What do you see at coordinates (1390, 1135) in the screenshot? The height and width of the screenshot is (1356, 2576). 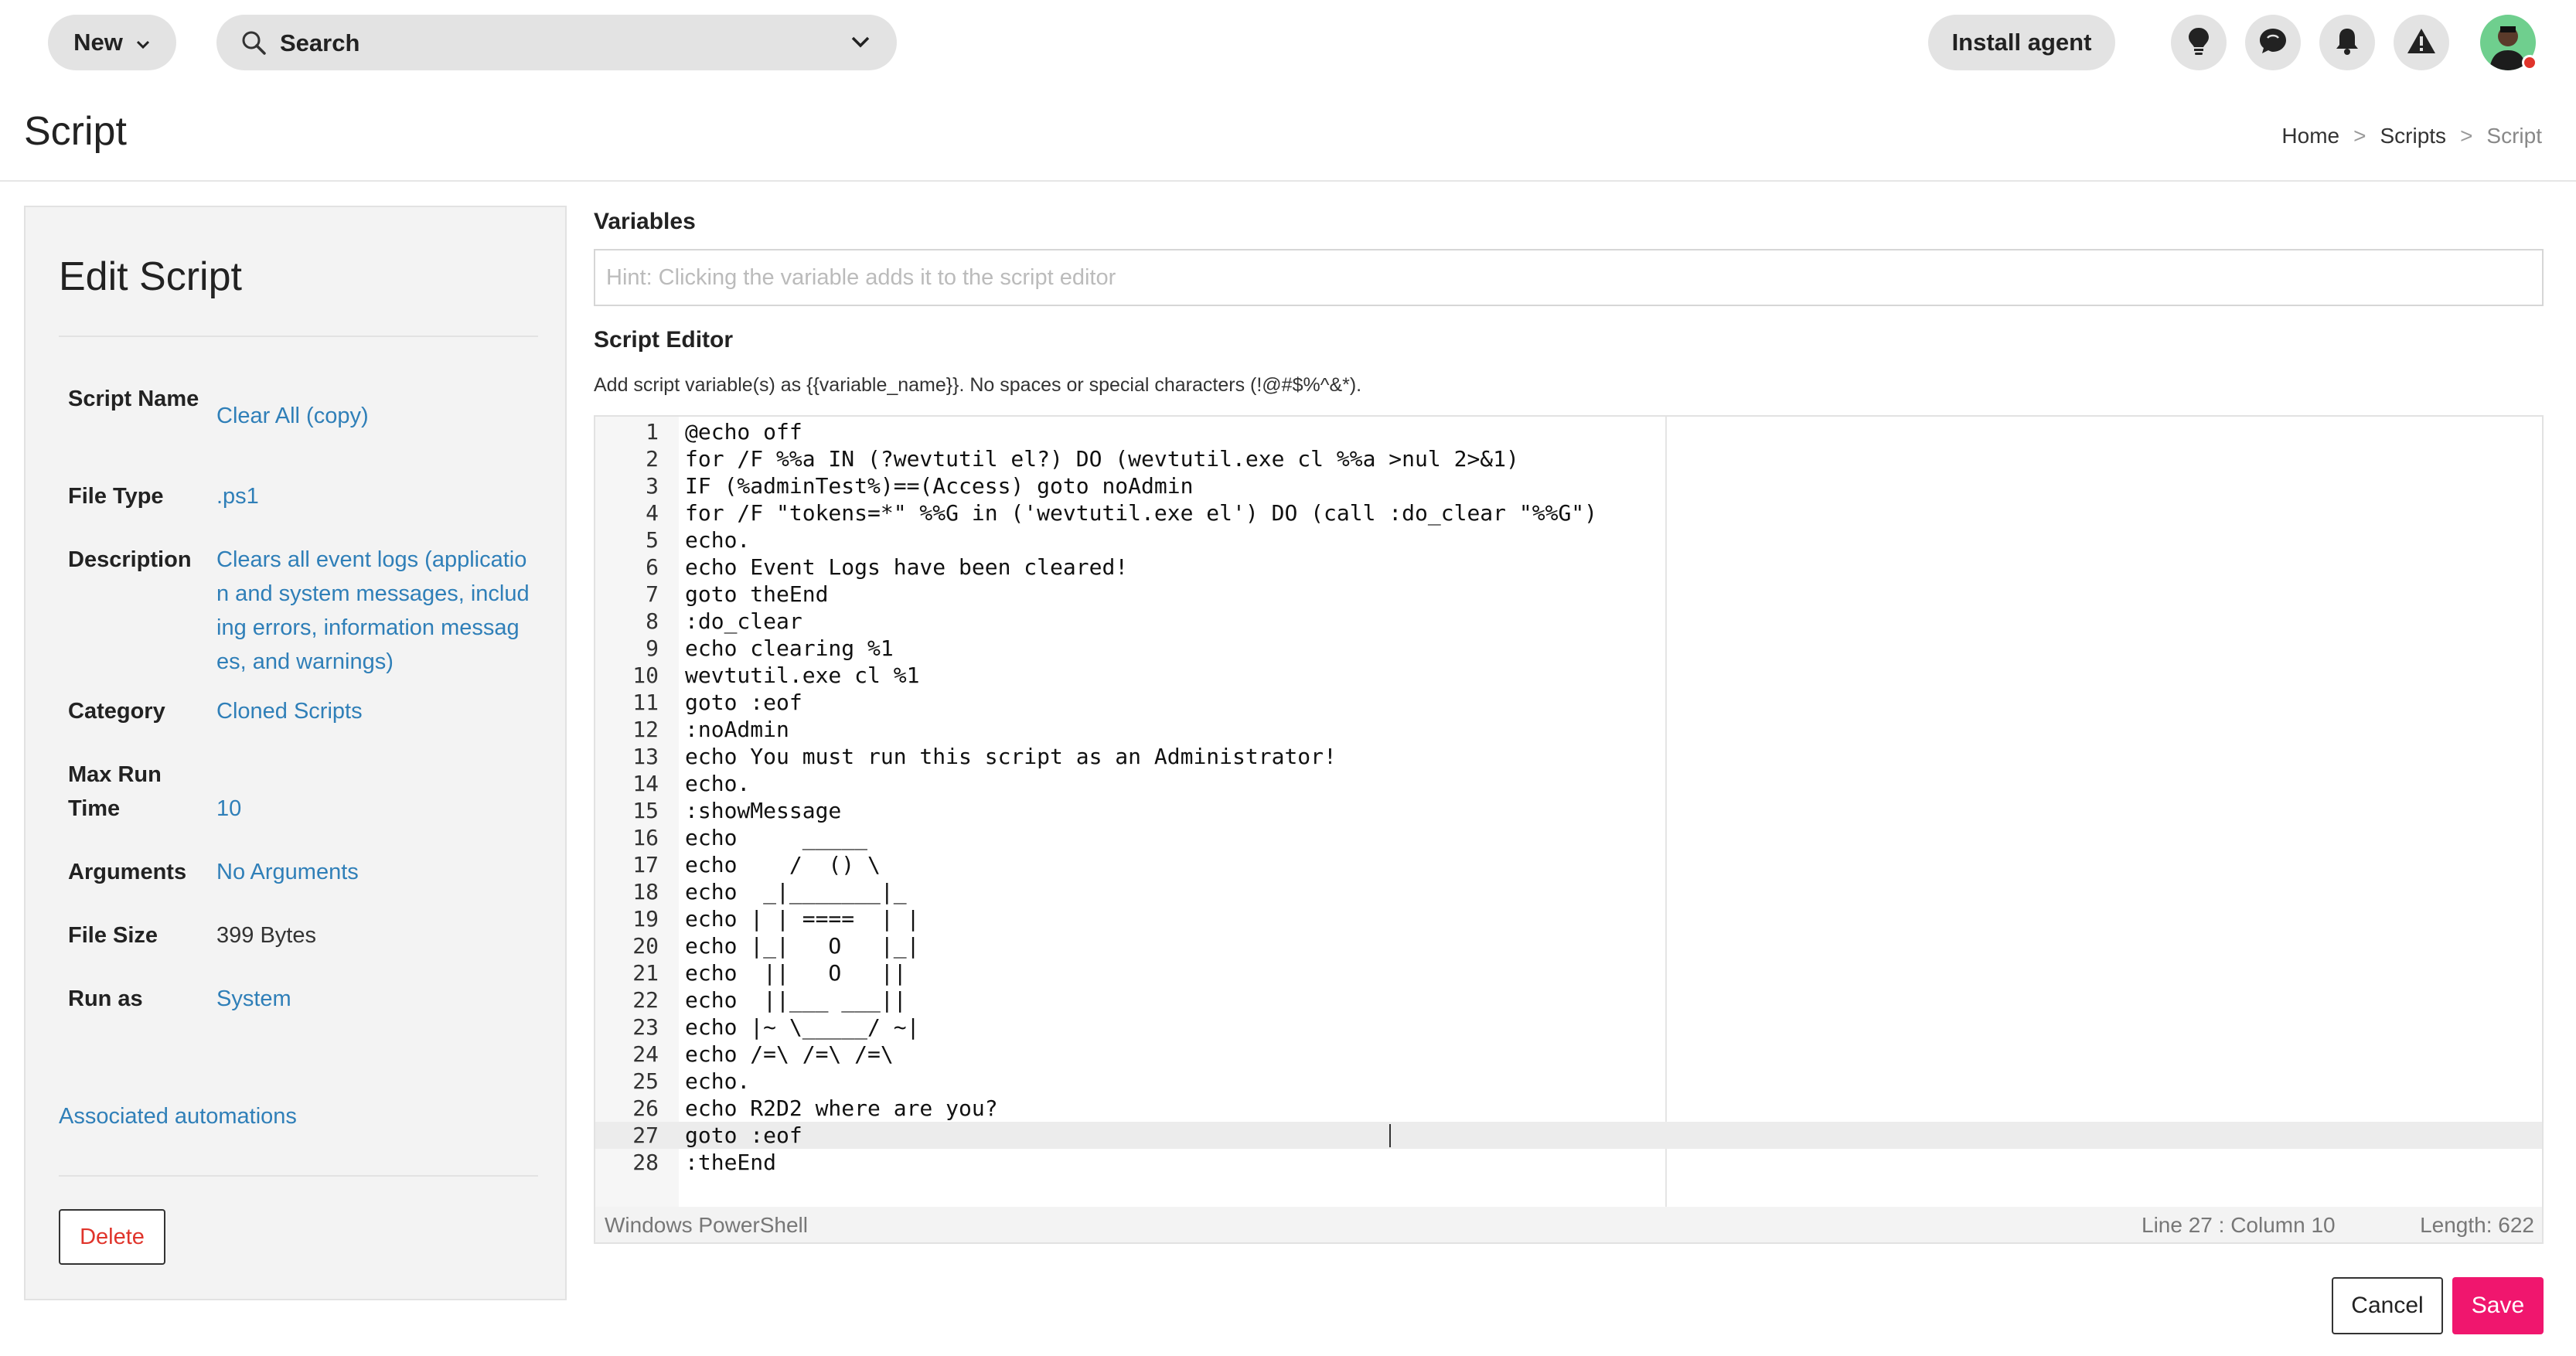 I see `text-cursor` at bounding box center [1390, 1135].